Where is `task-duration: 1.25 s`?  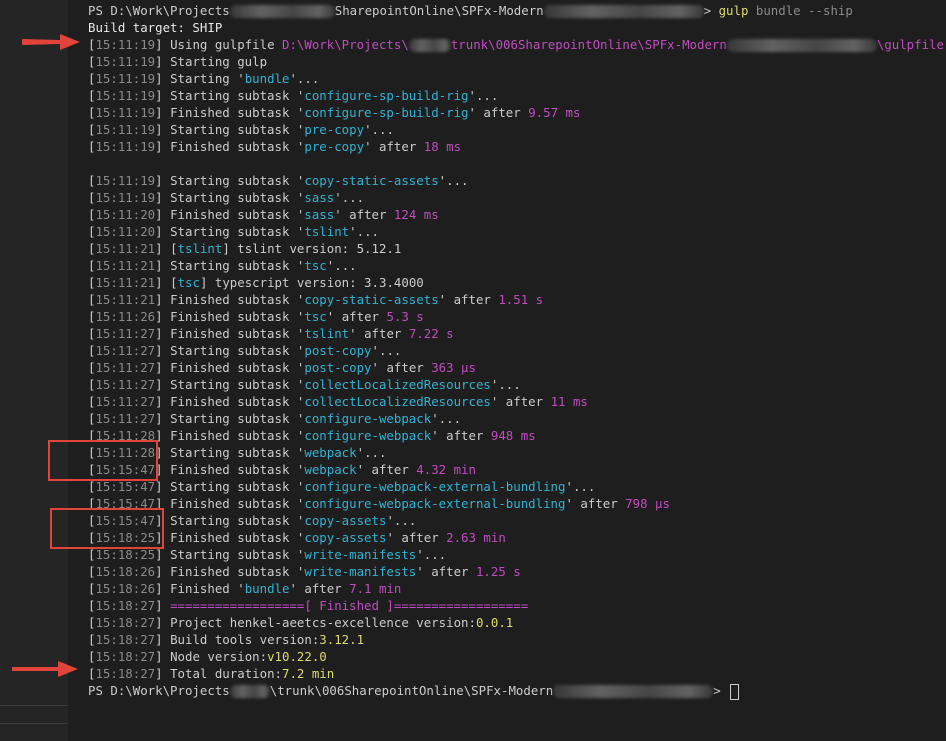
task-duration: 1.25 s is located at coordinates (498, 571).